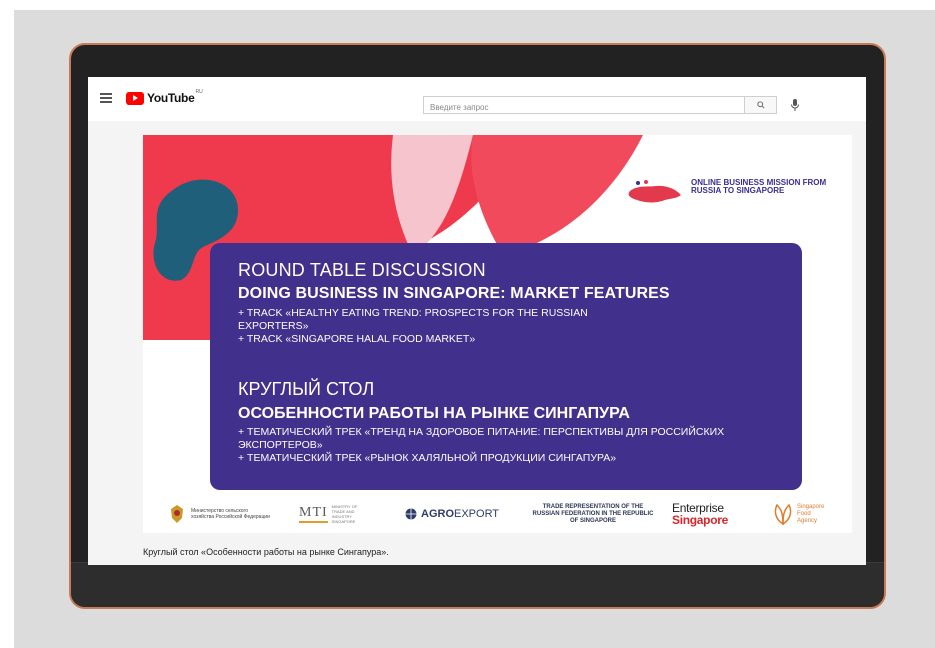  I want to click on ru-heading: КРУГЛЫЙ СТОЛ, so click(306, 389).